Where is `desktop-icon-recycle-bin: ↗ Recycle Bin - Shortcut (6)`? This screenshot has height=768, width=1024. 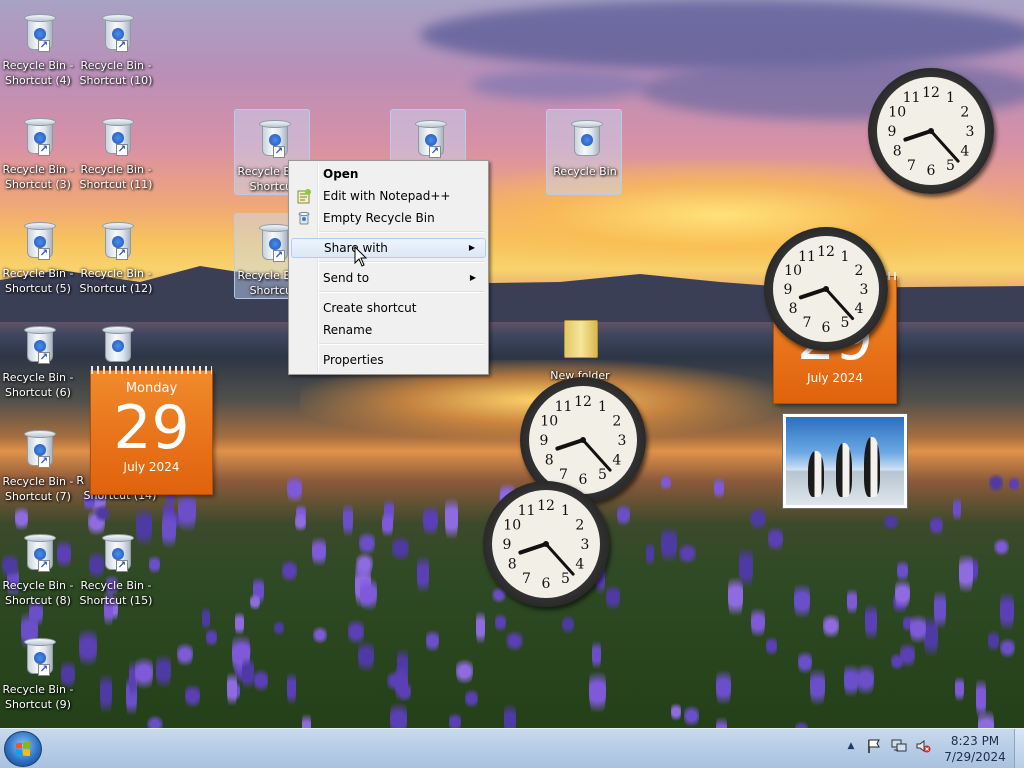 desktop-icon-recycle-bin: ↗ Recycle Bin - Shortcut (6) is located at coordinates (38, 359).